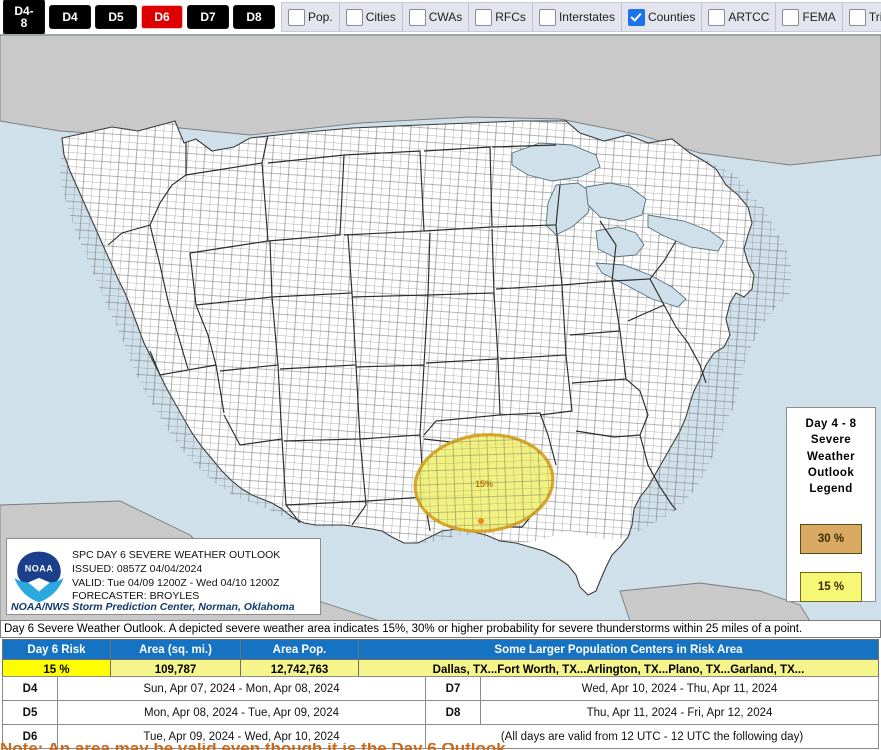  I want to click on risk-header-risk: Day 6 Risk, so click(56, 649).